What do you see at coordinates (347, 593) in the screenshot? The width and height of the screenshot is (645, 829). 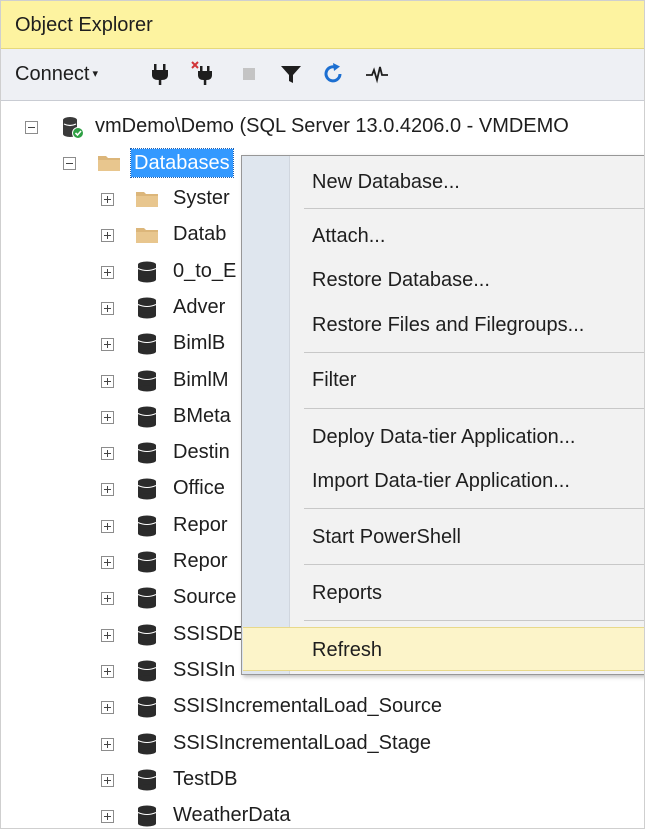 I see `menu-item-label: Reports` at bounding box center [347, 593].